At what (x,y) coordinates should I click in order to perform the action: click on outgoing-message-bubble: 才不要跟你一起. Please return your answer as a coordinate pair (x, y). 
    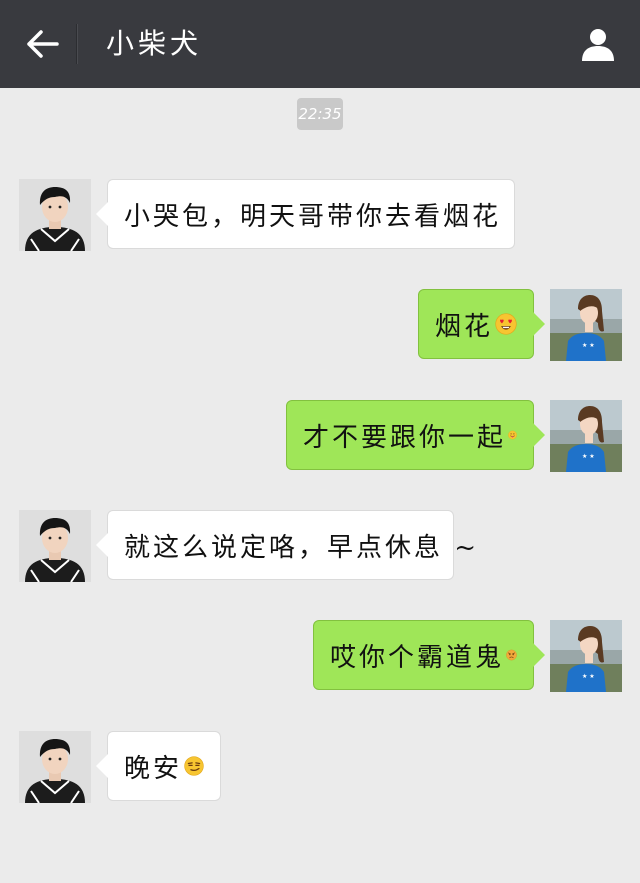
    Looking at the image, I should click on (415, 435).